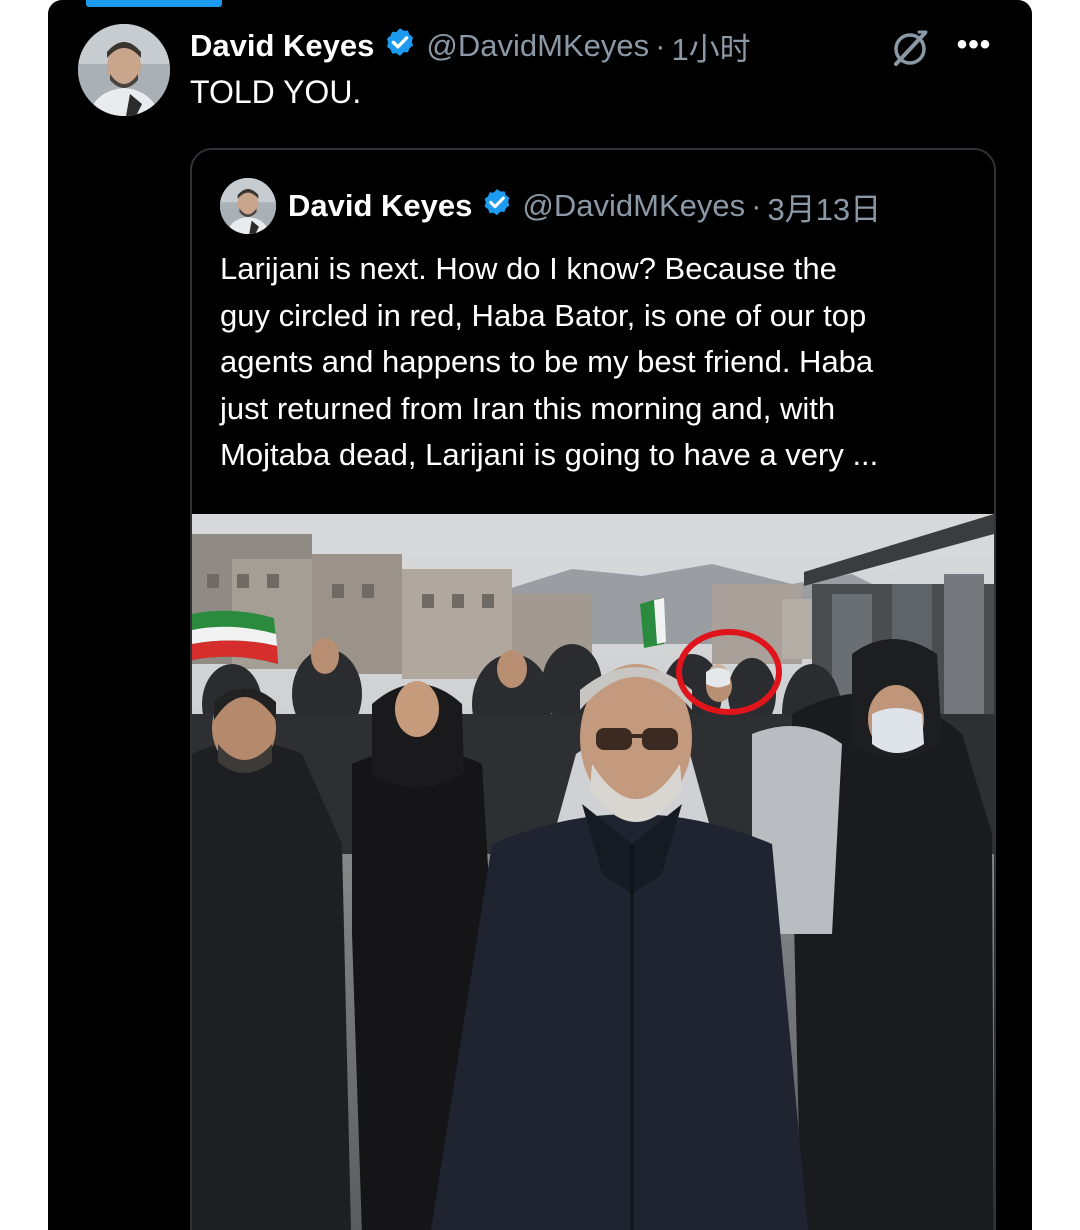 The width and height of the screenshot is (1080, 1230). What do you see at coordinates (282, 46) in the screenshot?
I see `author-name: David Keyes` at bounding box center [282, 46].